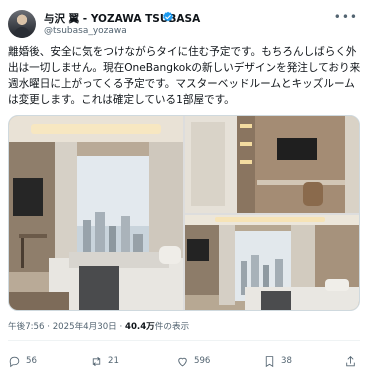  What do you see at coordinates (193, 361) in the screenshot?
I see `like-button: 596` at bounding box center [193, 361].